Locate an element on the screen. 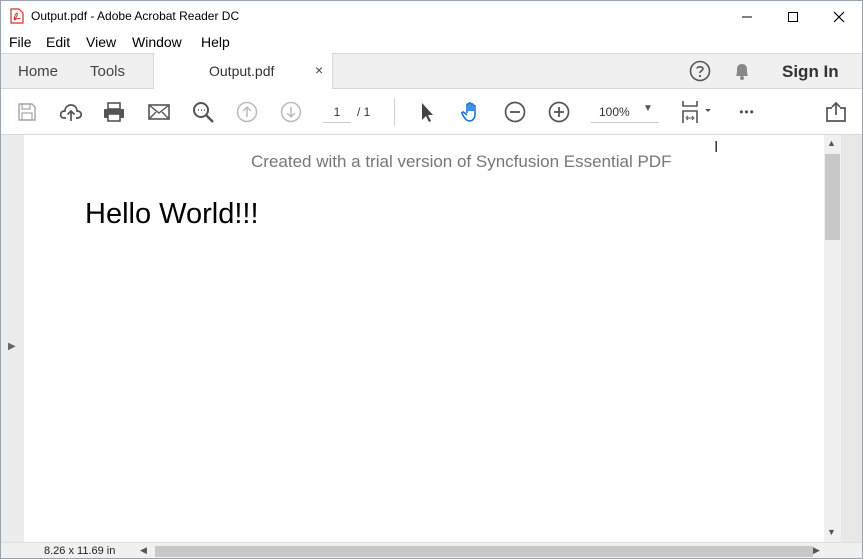 This screenshot has width=863, height=559. next-page-button is located at coordinates (291, 112).